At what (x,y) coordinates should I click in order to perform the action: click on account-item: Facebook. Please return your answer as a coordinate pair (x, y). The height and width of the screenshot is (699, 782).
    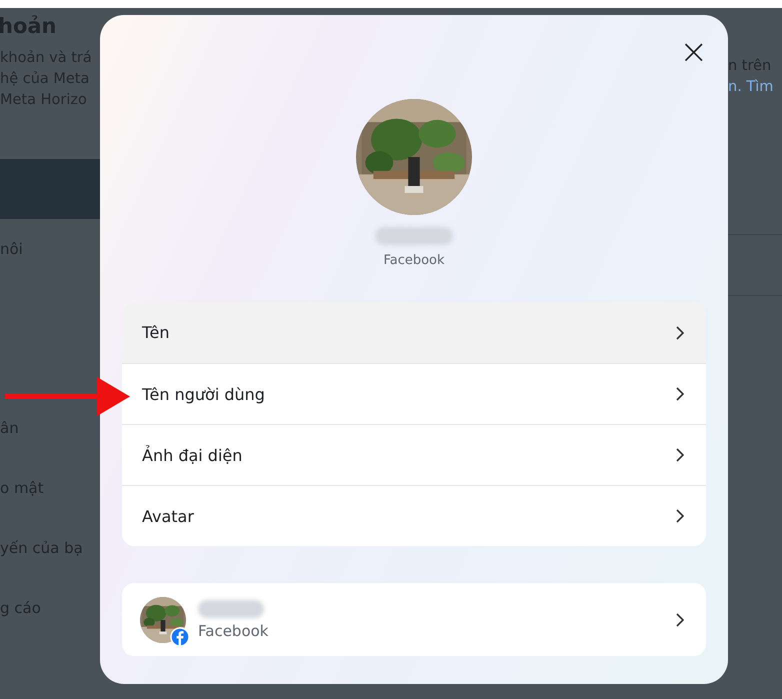
    Looking at the image, I should click on (414, 619).